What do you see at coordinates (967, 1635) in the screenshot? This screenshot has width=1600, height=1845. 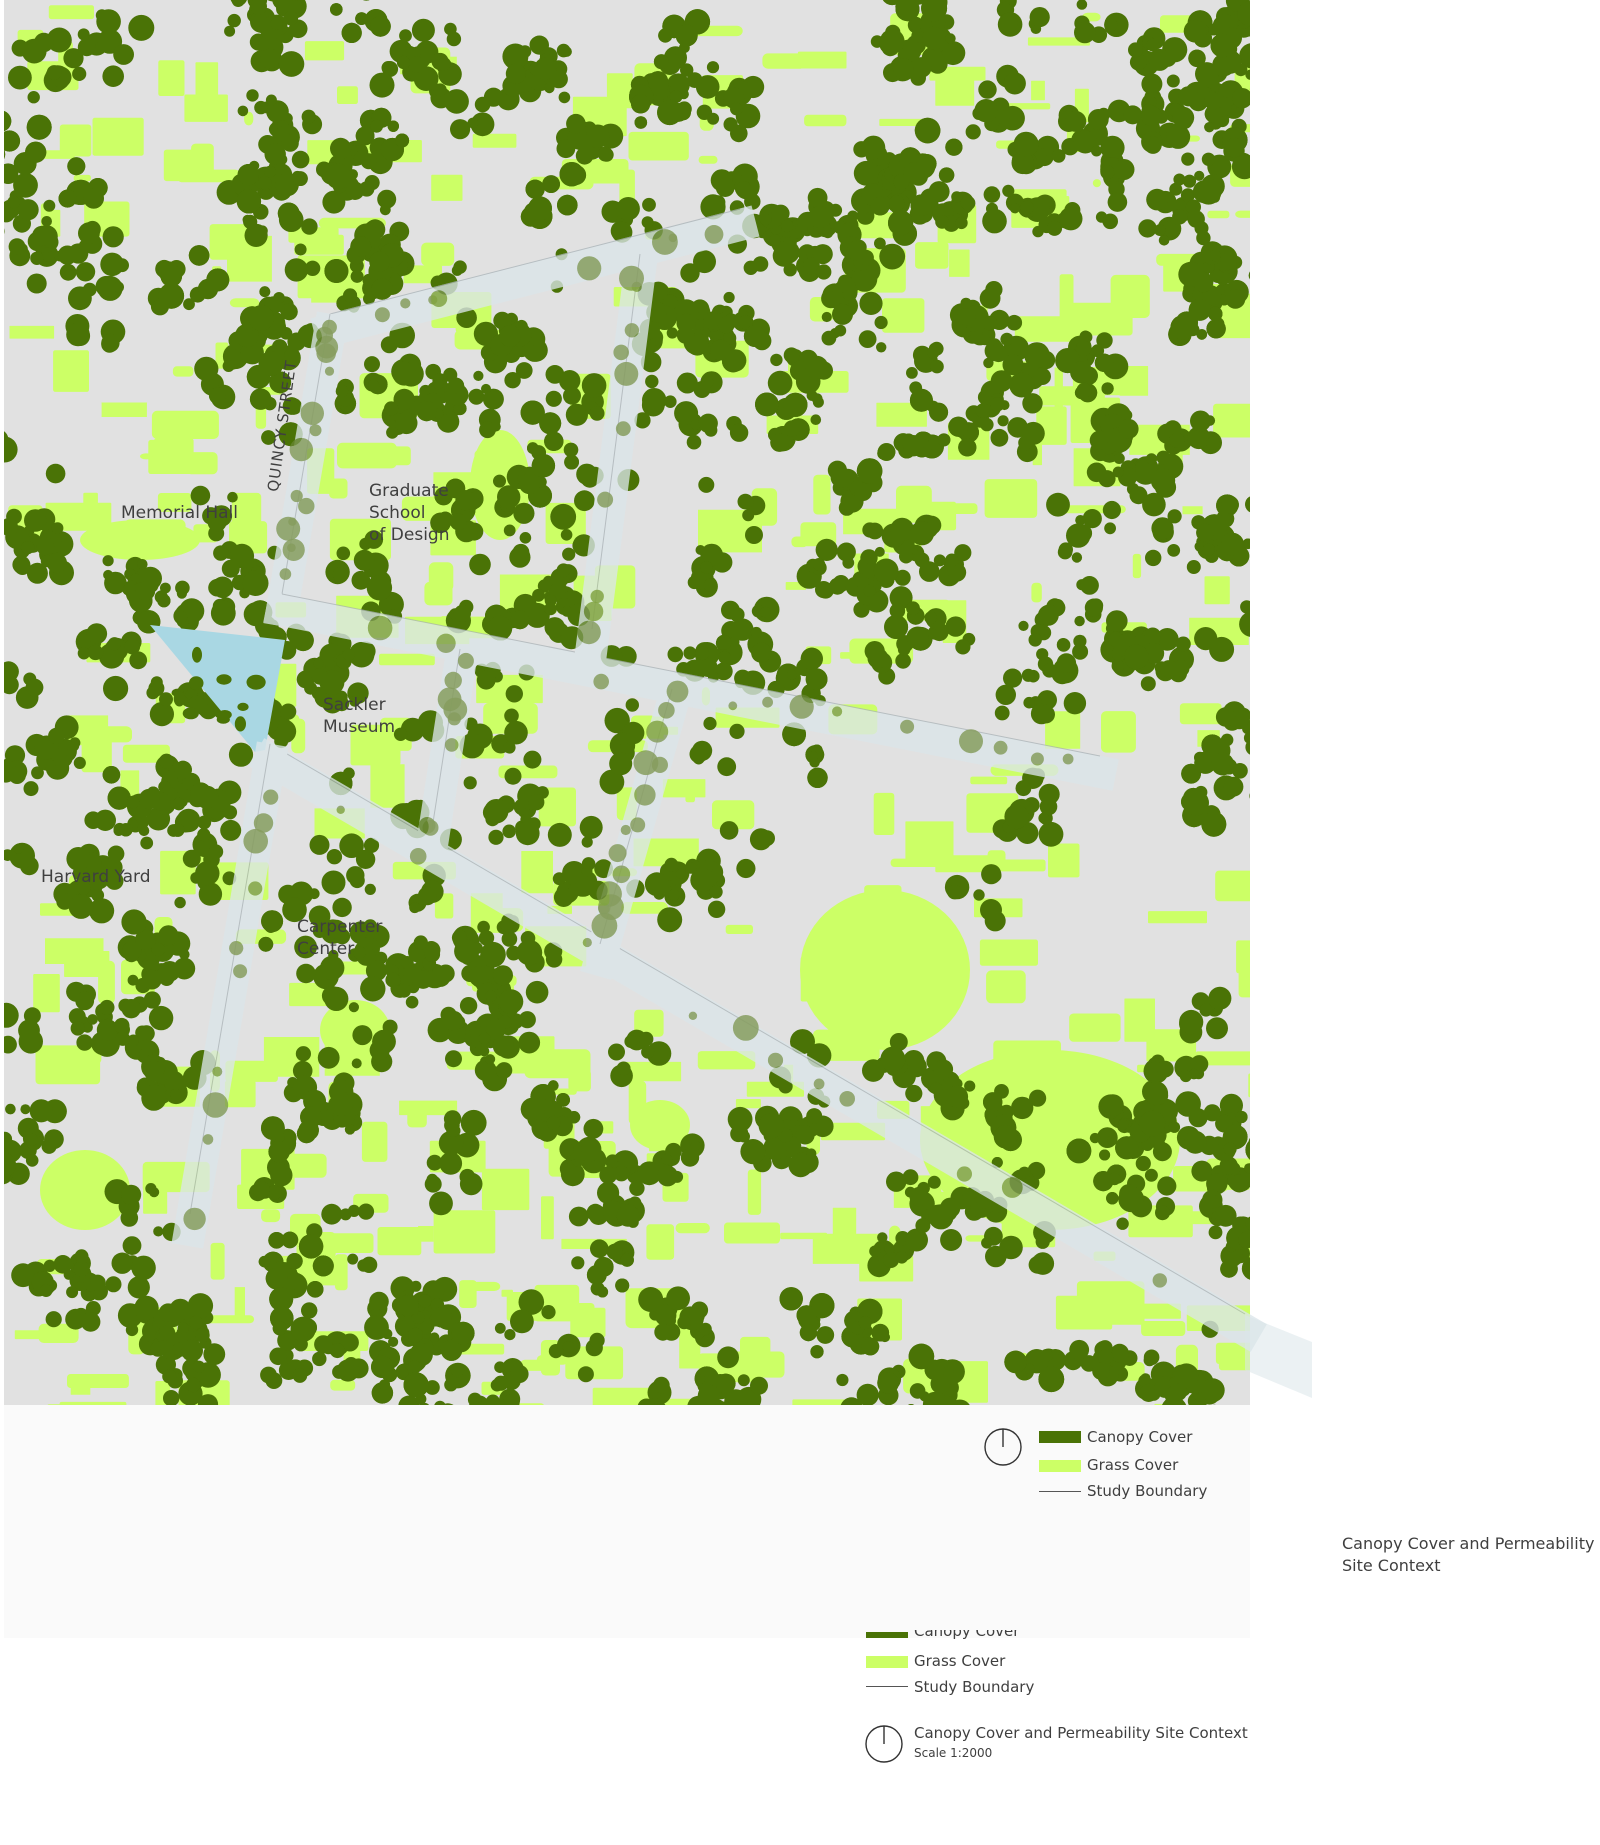 I see `legend2-label-canopy: Canopy Cover` at bounding box center [967, 1635].